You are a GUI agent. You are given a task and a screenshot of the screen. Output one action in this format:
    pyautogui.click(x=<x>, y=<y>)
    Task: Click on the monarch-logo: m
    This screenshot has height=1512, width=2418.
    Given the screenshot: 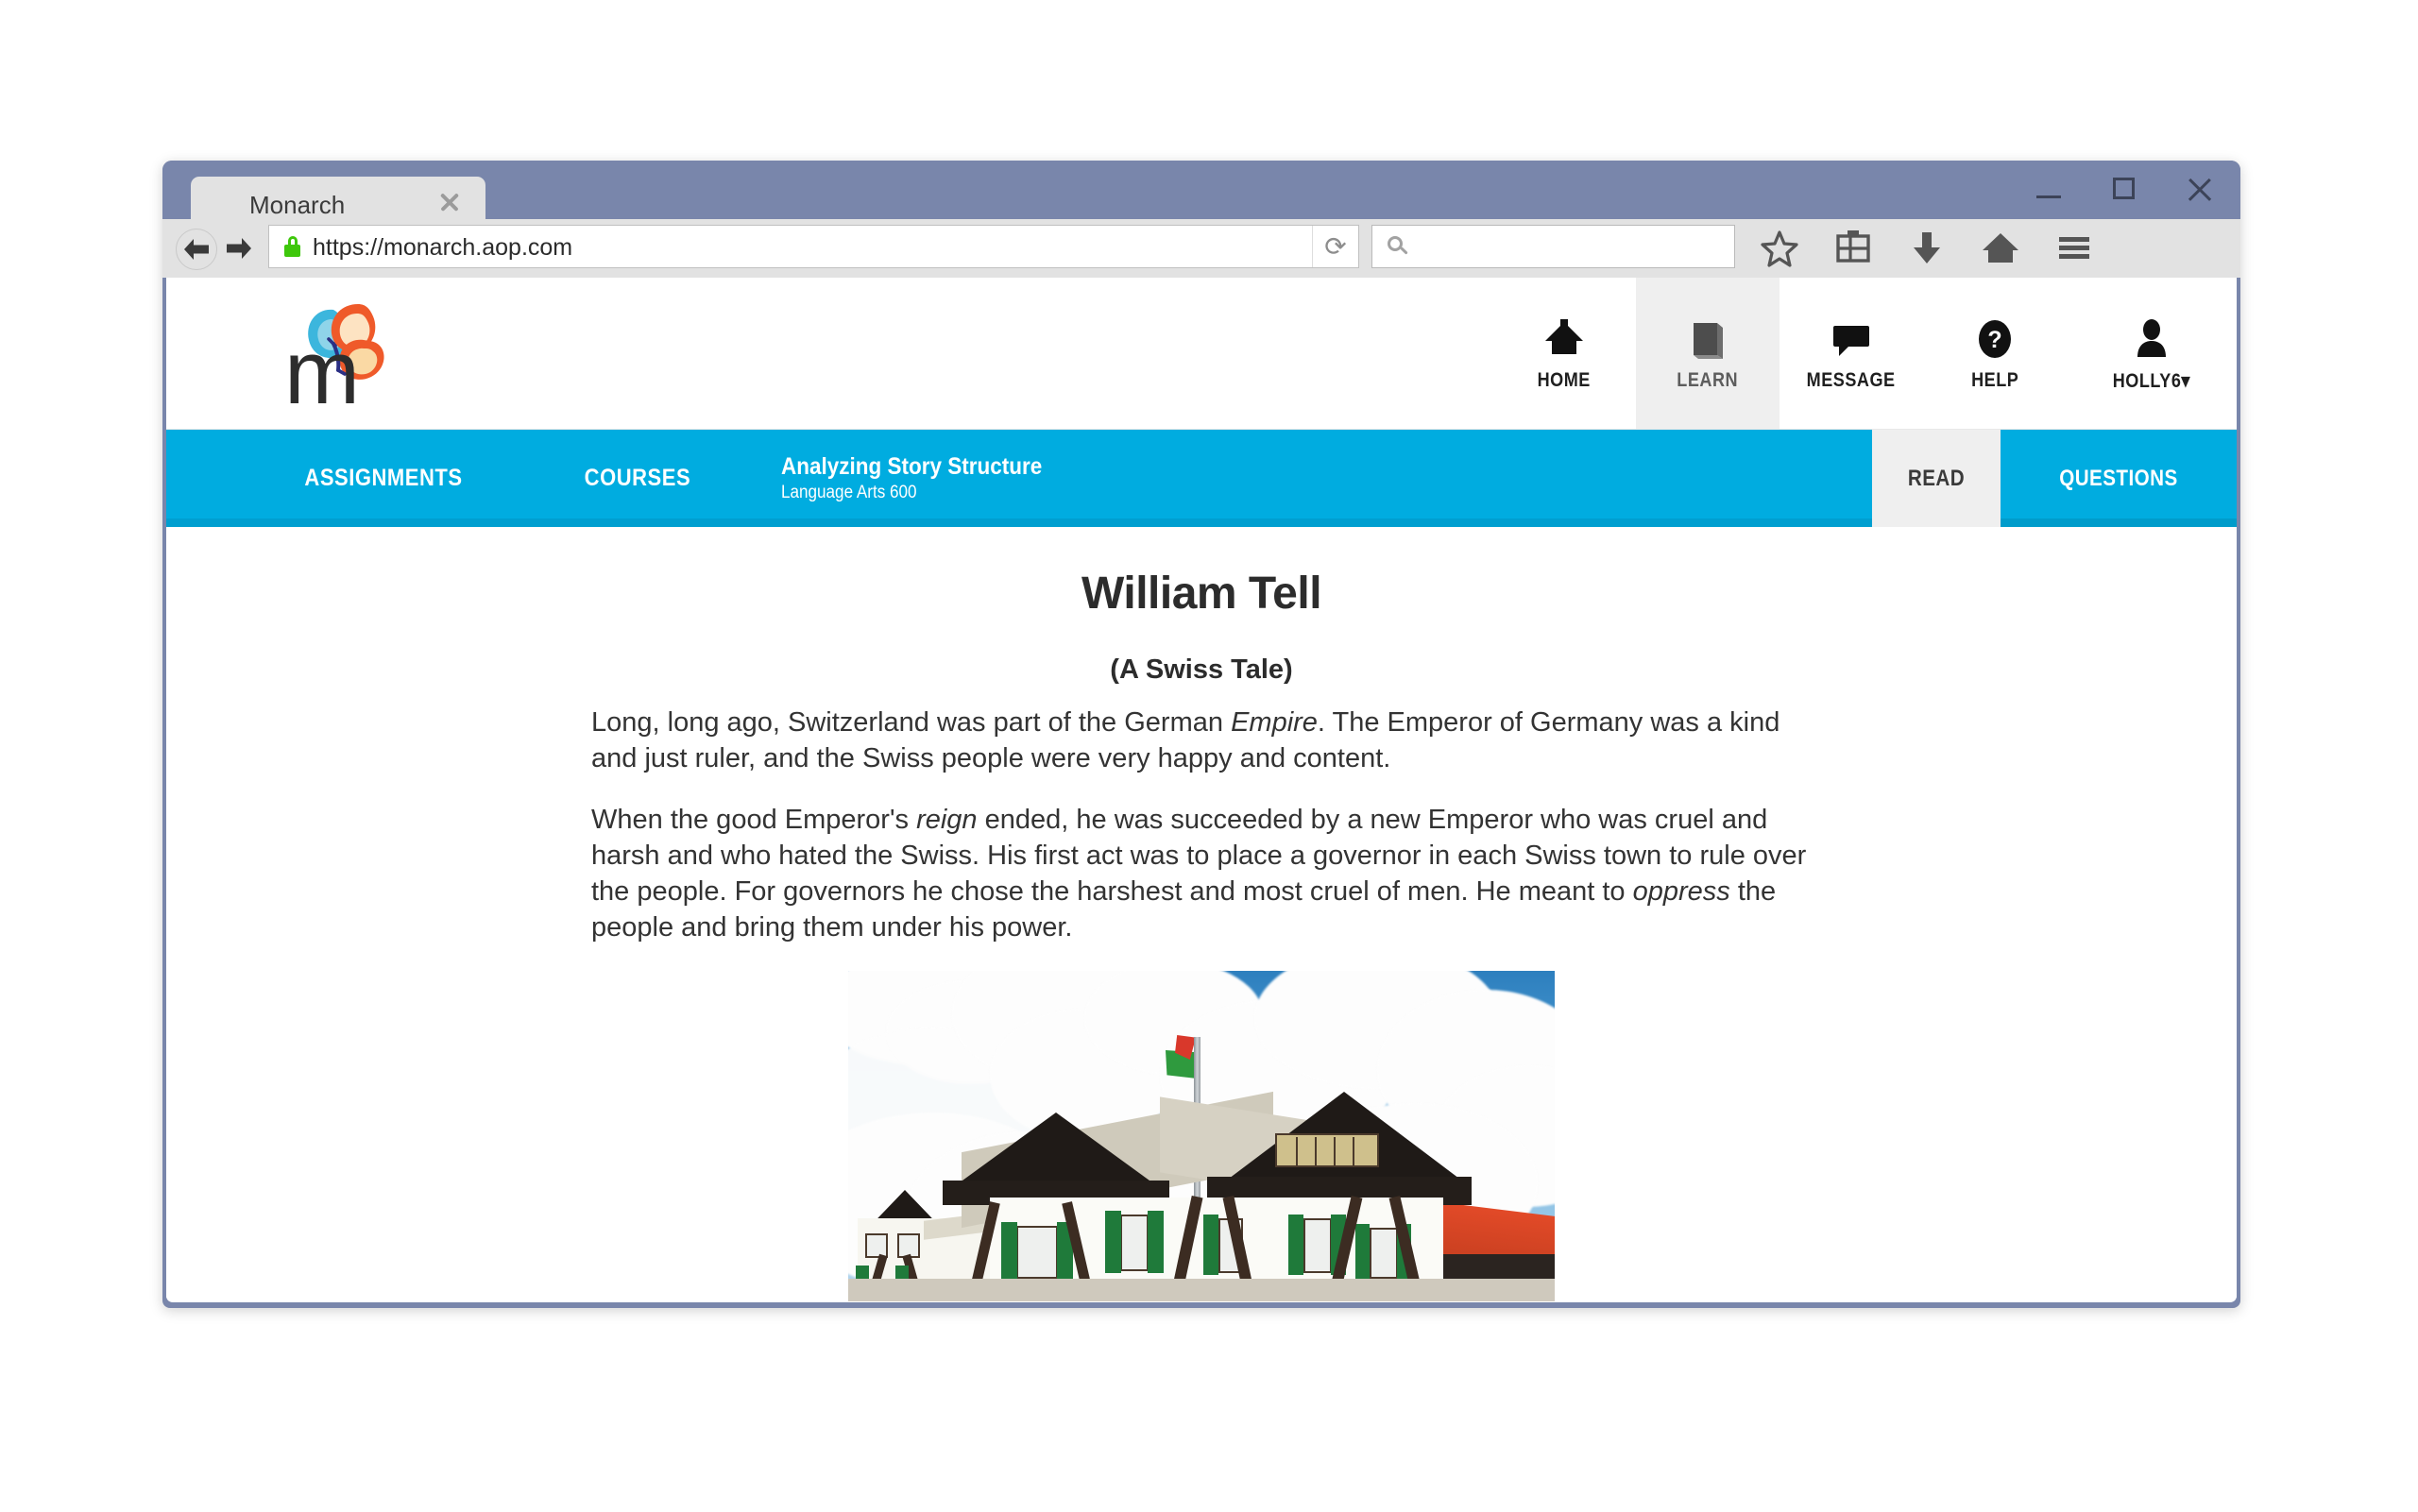 What is the action you would take?
    pyautogui.click(x=351, y=360)
    